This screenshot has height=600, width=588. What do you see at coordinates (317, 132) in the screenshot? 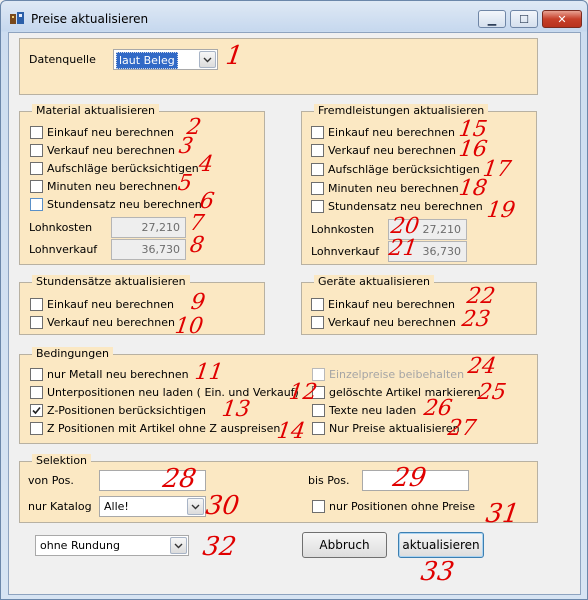
I see `fremd-einkauf-checkbox` at bounding box center [317, 132].